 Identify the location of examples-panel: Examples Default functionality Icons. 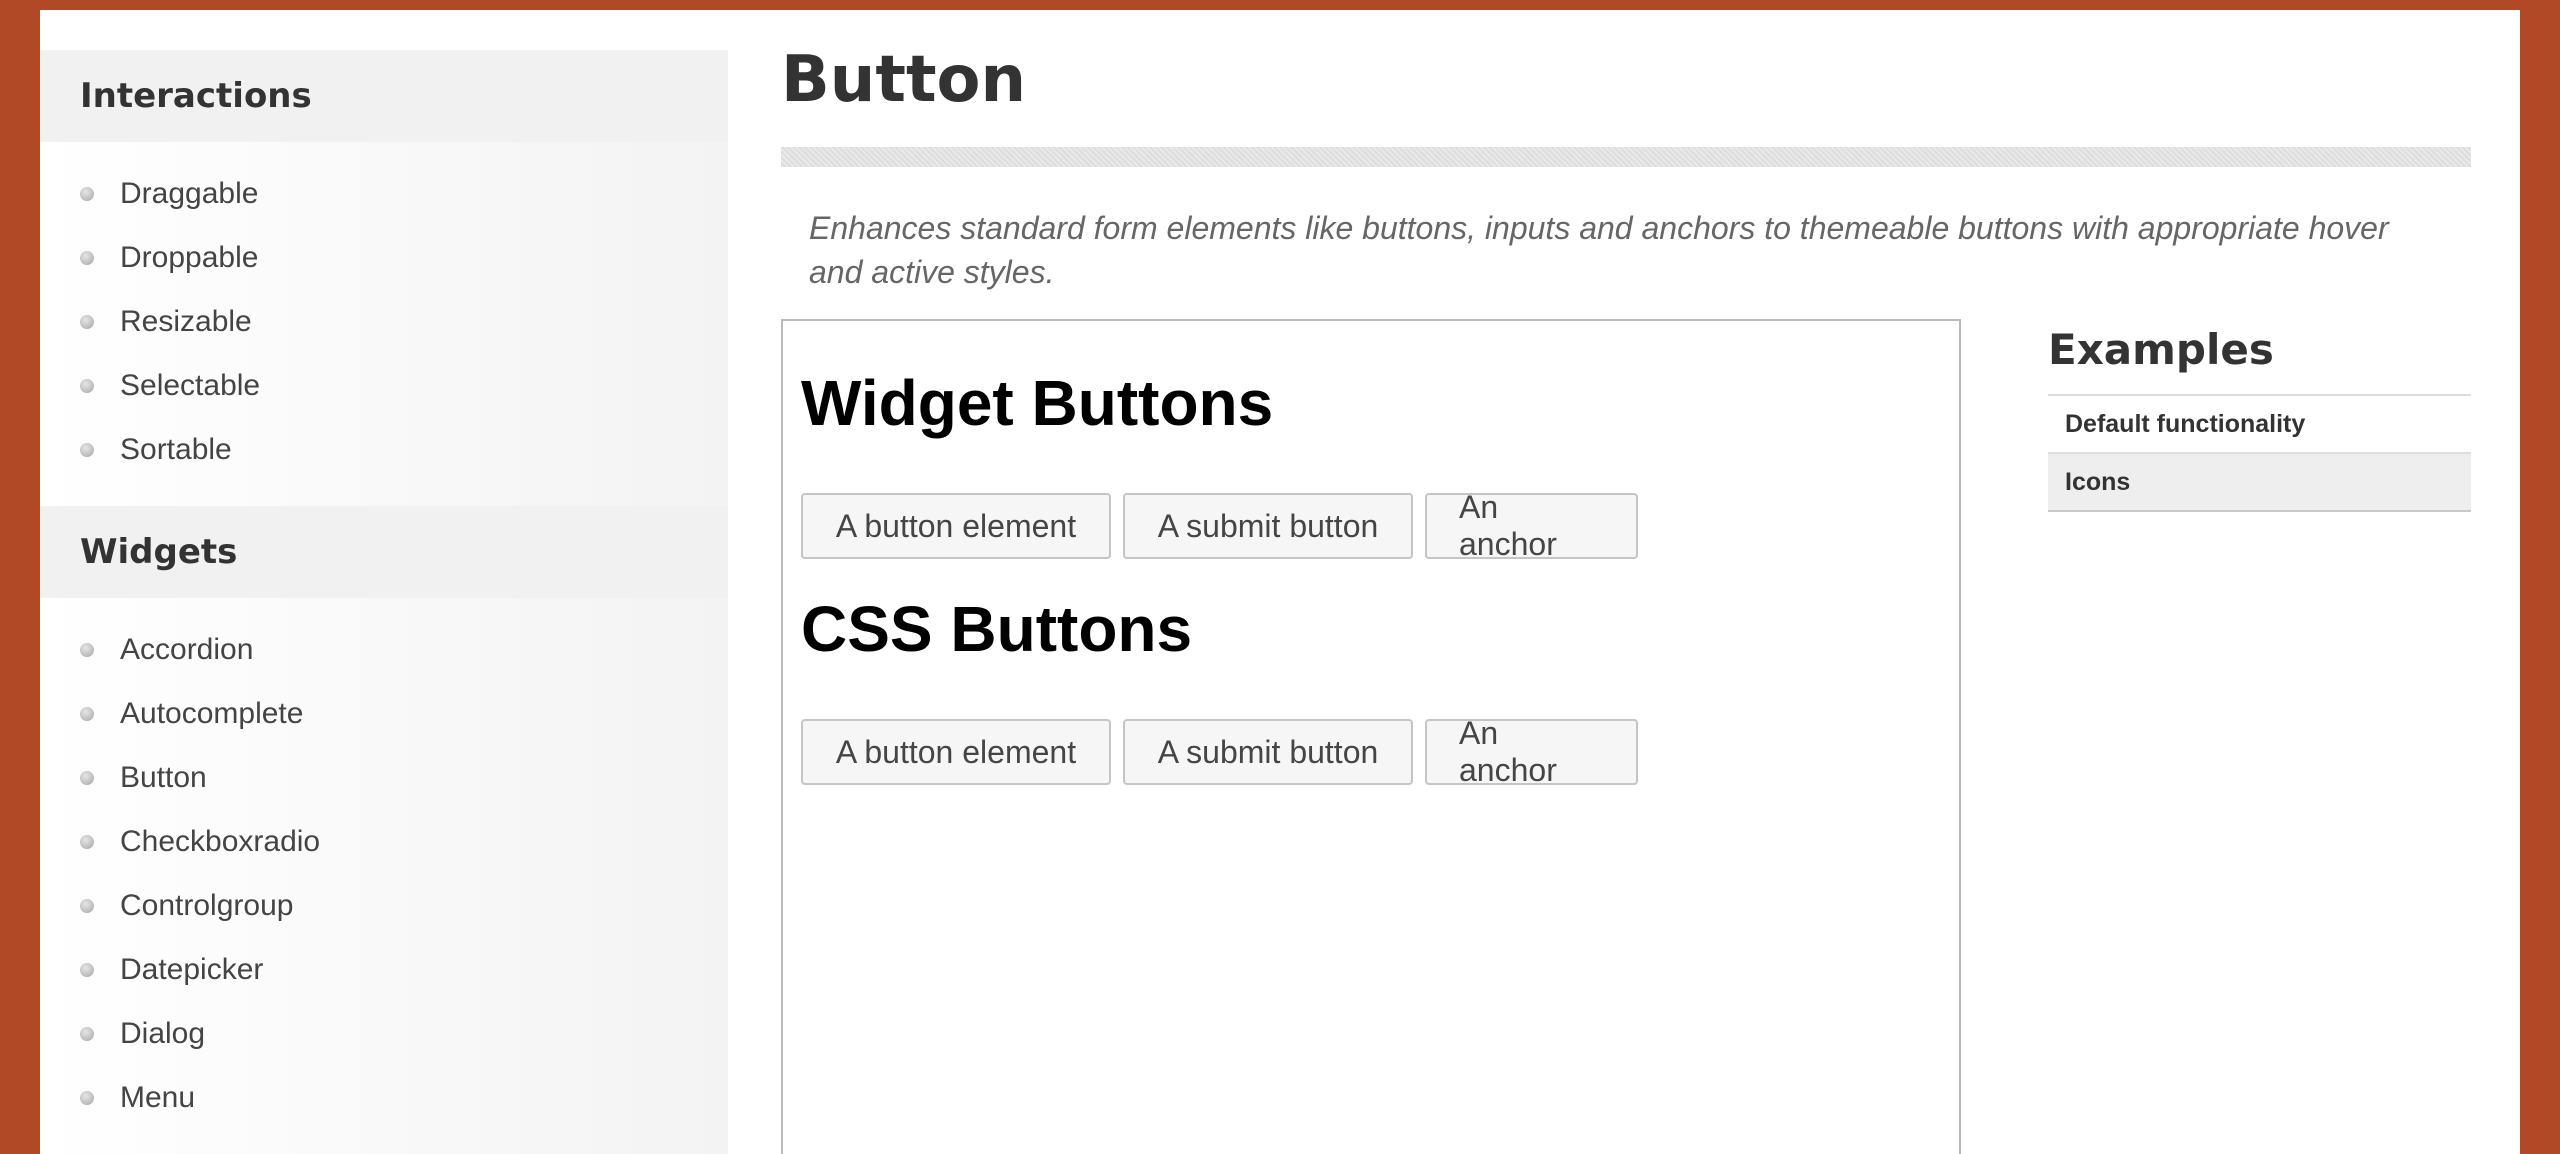
(2259, 417).